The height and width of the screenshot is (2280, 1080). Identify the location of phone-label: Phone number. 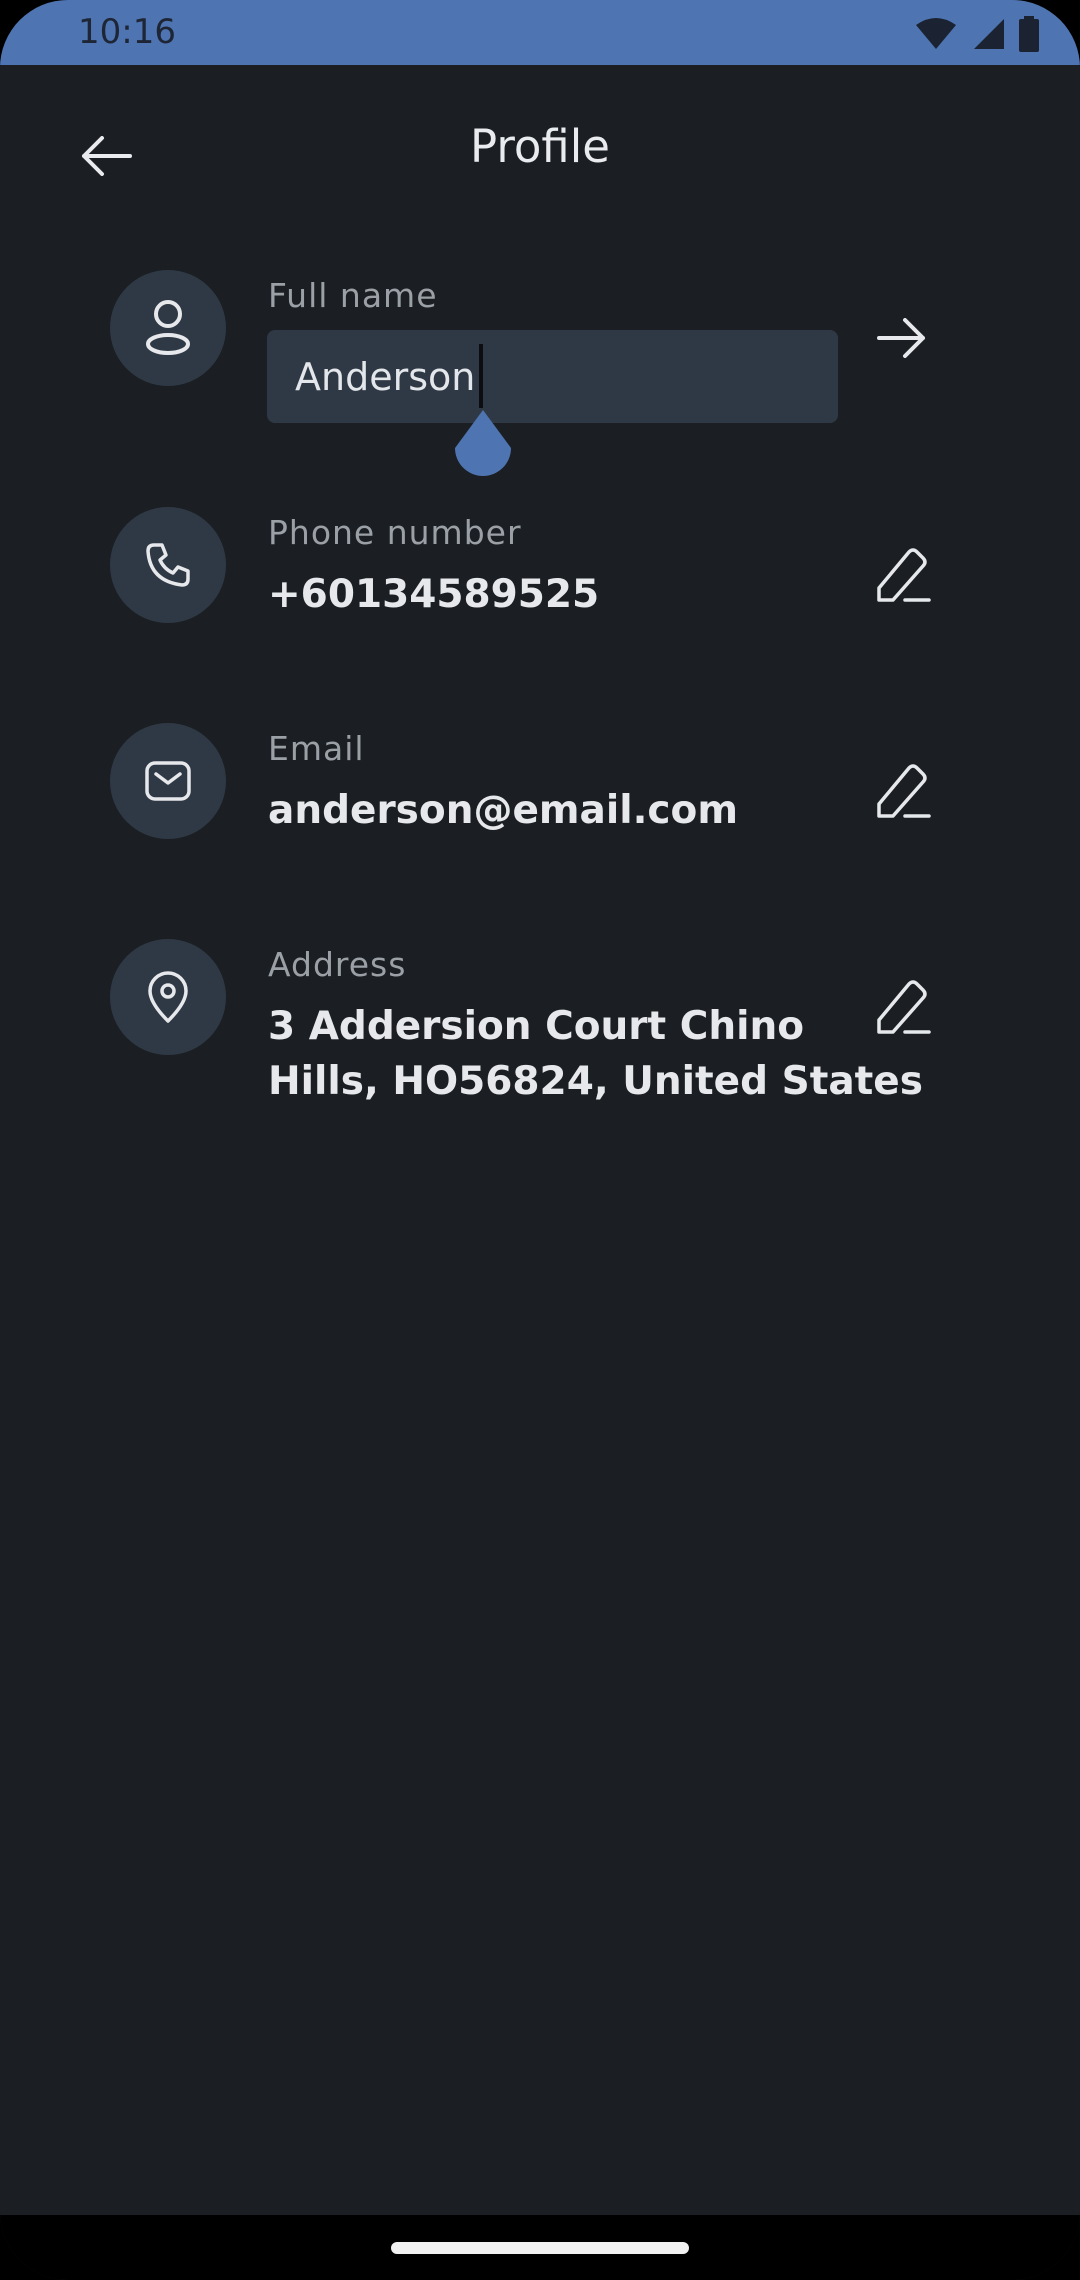
(395, 532).